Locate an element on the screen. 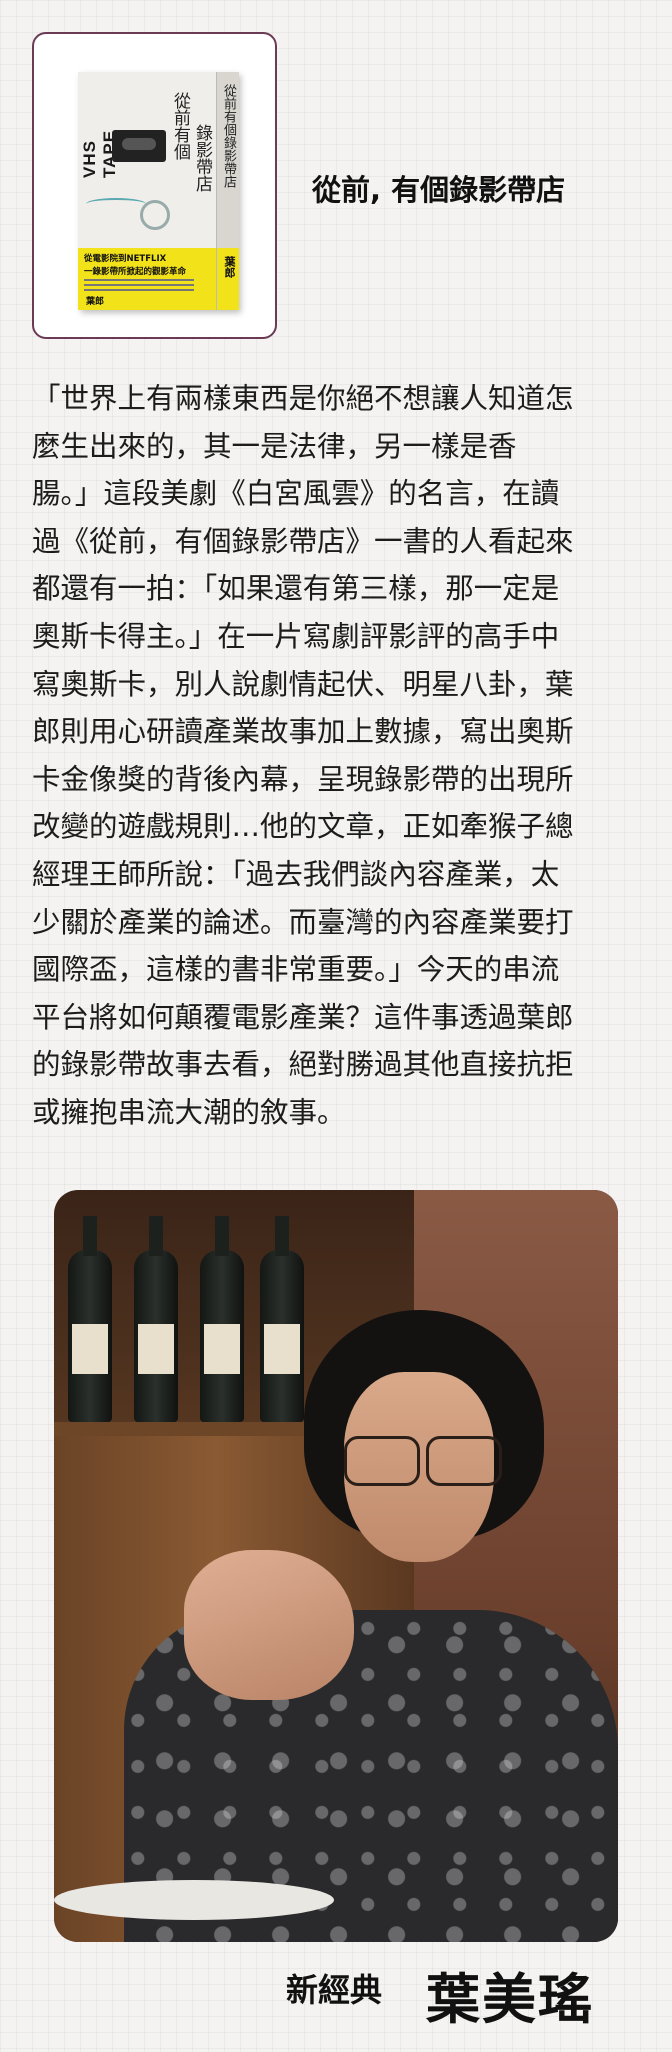 The height and width of the screenshot is (2052, 672). clasped-hands is located at coordinates (269, 1625).